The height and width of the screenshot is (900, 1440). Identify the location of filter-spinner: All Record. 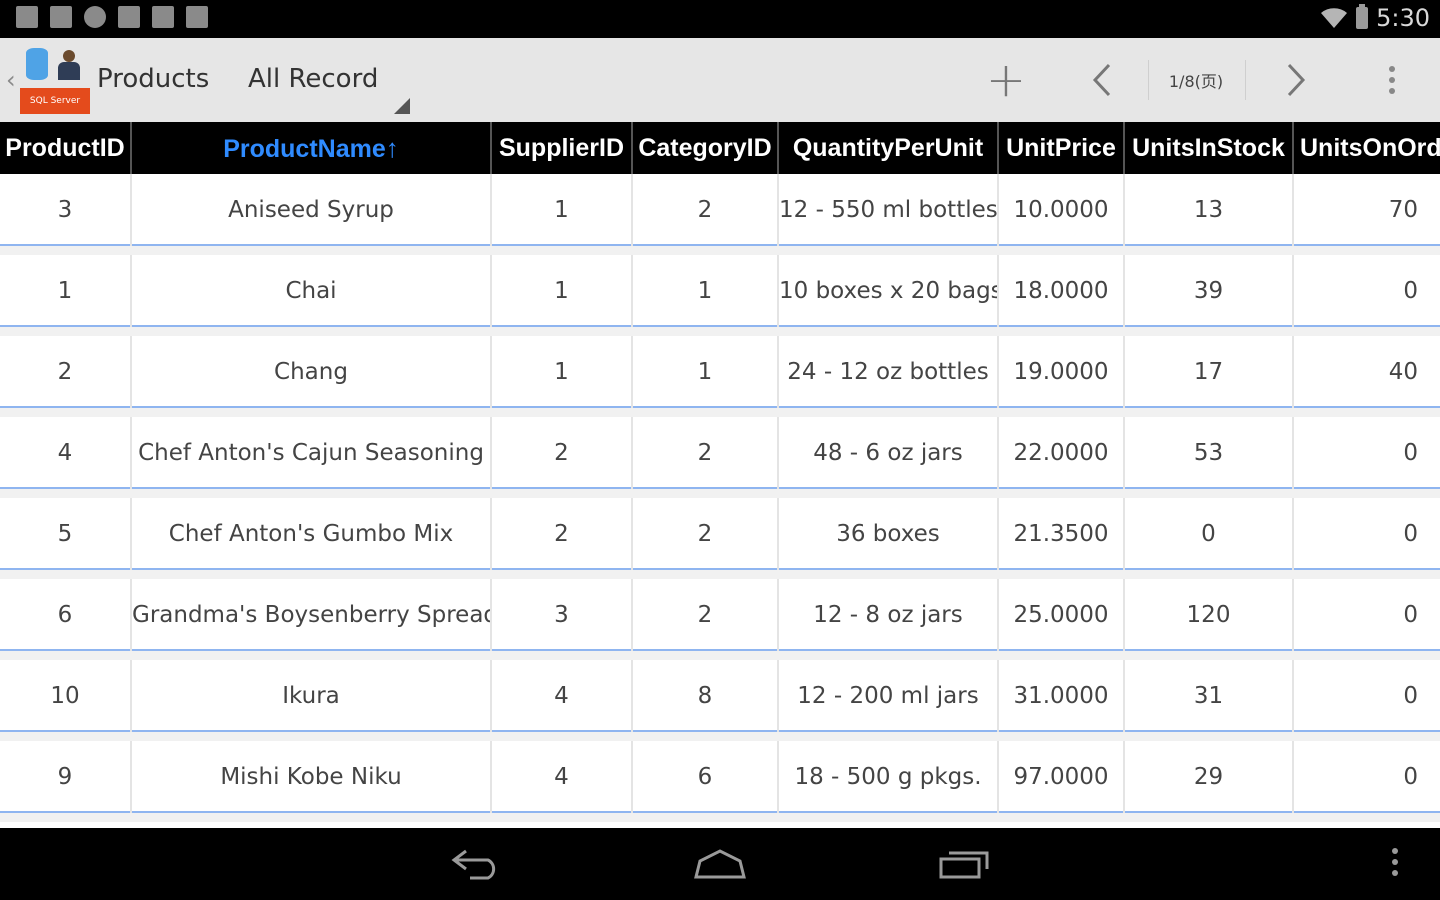
(313, 79).